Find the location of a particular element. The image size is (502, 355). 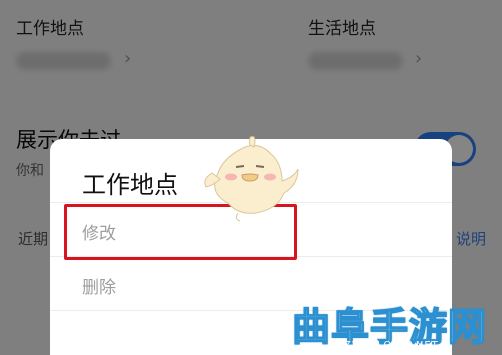

delete-option: 删除 is located at coordinates (99, 285).